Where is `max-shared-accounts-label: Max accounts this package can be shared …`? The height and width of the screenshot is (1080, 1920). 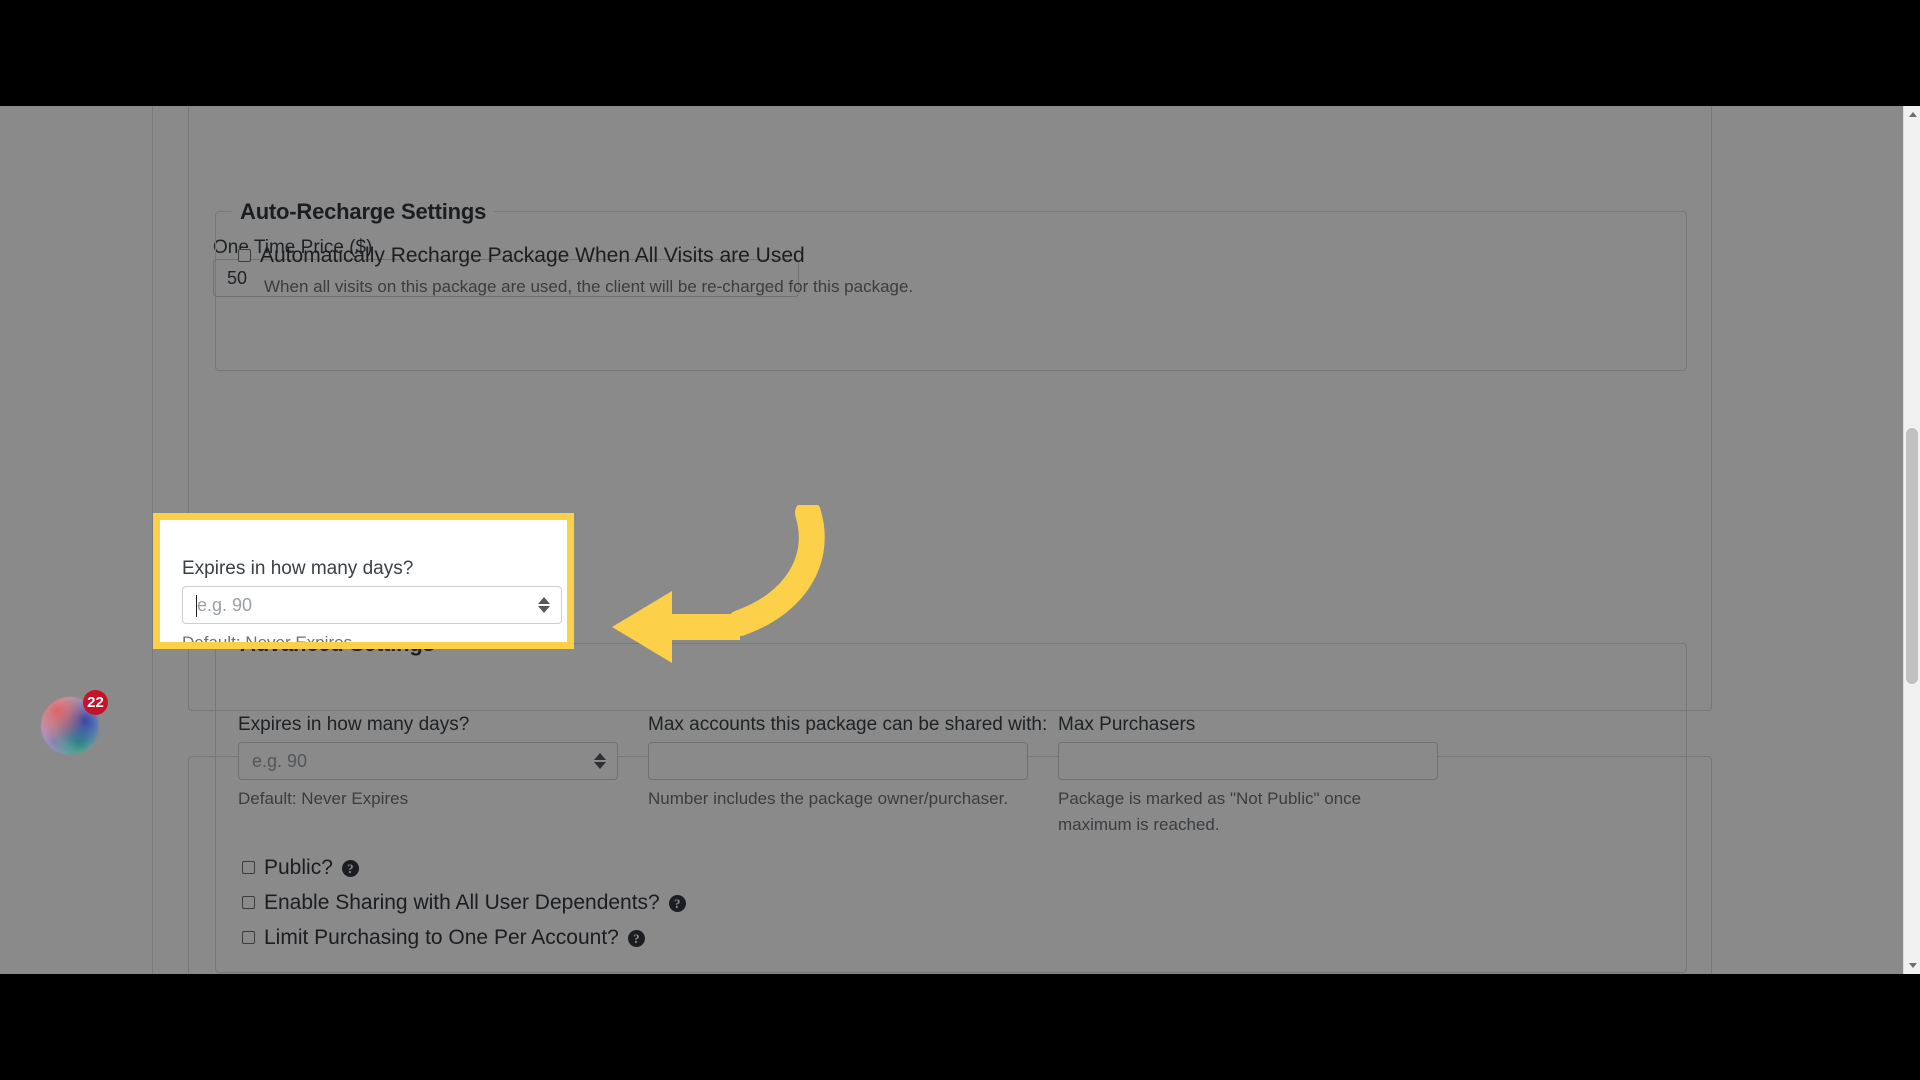 max-shared-accounts-label: Max accounts this package can be shared … is located at coordinates (848, 724).